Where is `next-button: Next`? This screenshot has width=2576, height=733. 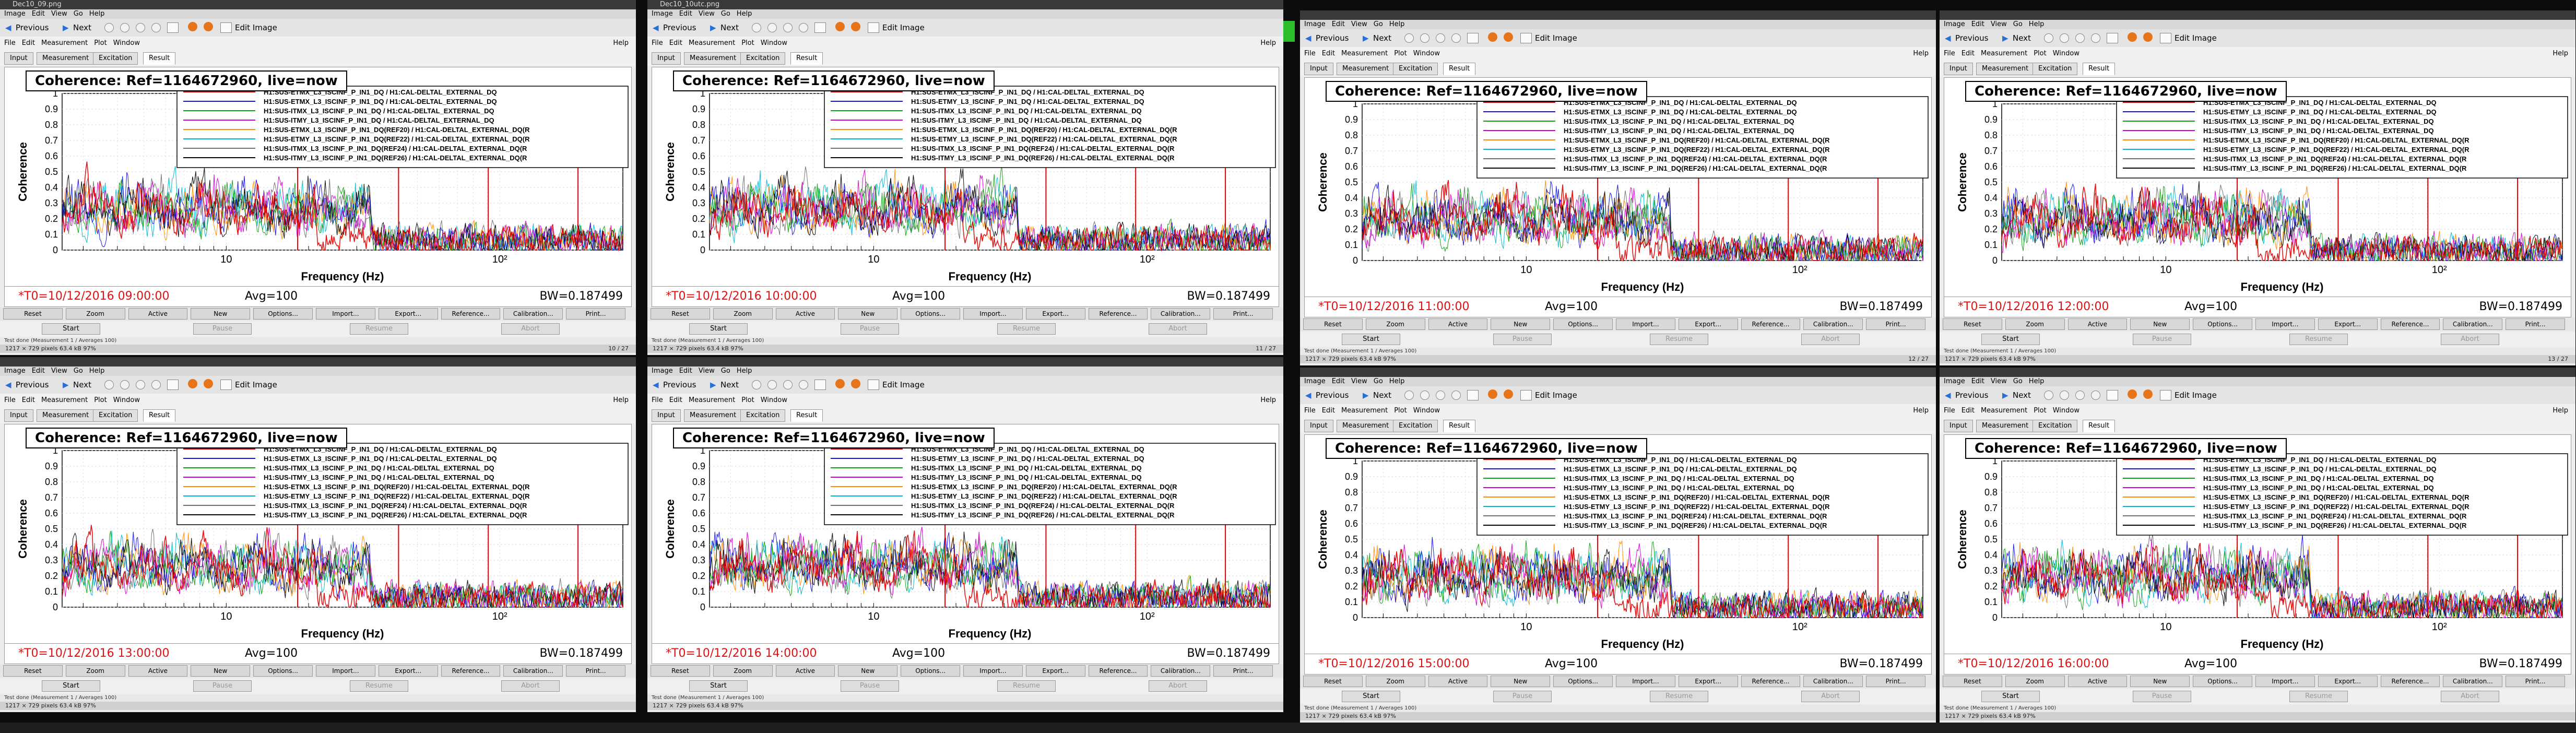 next-button: Next is located at coordinates (2022, 38).